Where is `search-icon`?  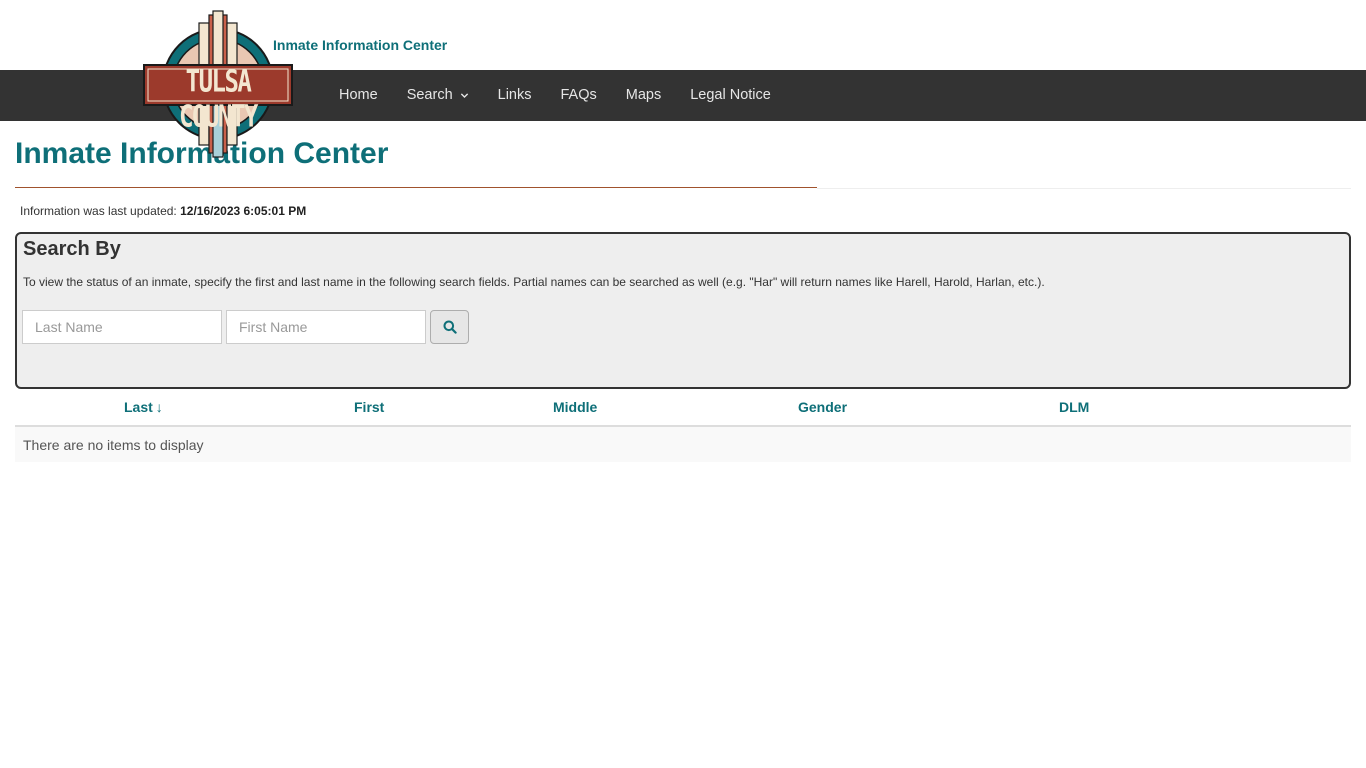 search-icon is located at coordinates (450, 327).